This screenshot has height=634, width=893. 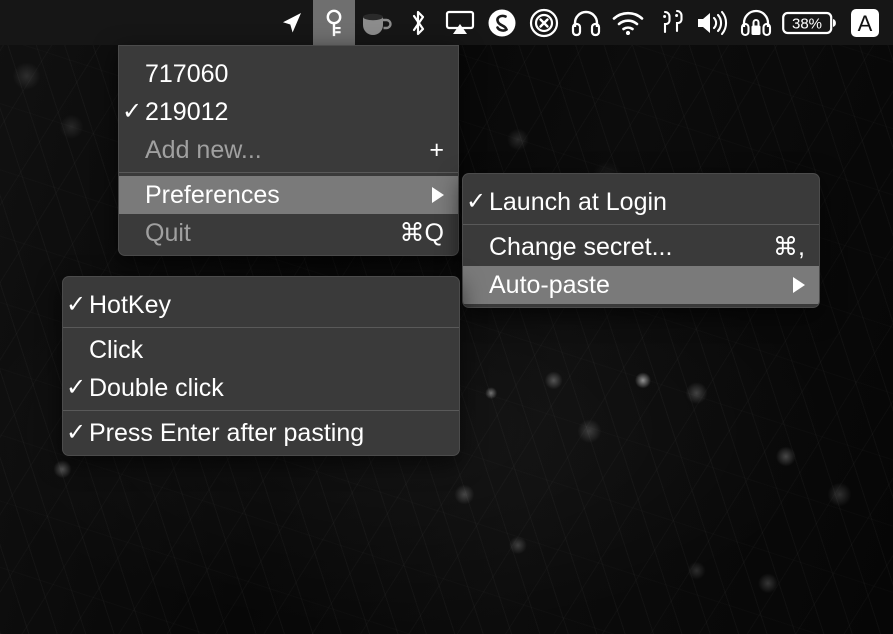 I want to click on menu-group: Click ✓ Double click, so click(x=261, y=368).